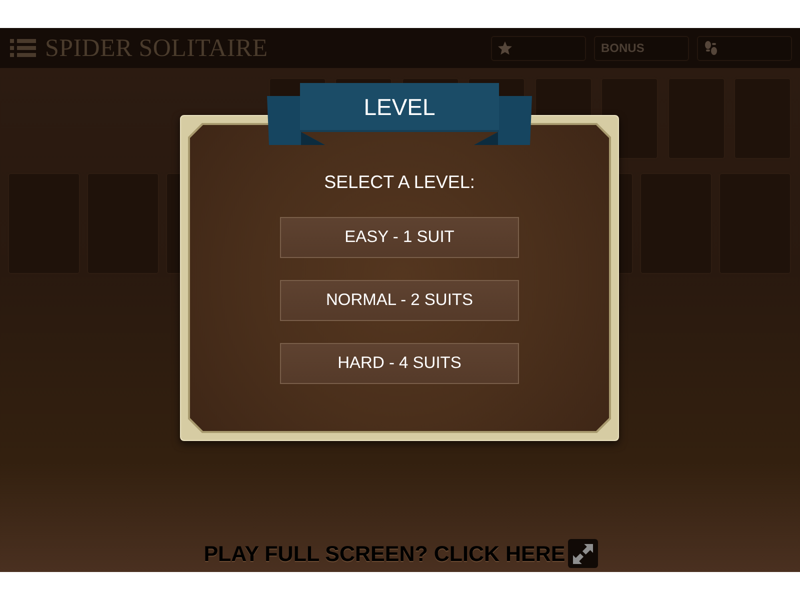  I want to click on footprints-icon, so click(711, 48).